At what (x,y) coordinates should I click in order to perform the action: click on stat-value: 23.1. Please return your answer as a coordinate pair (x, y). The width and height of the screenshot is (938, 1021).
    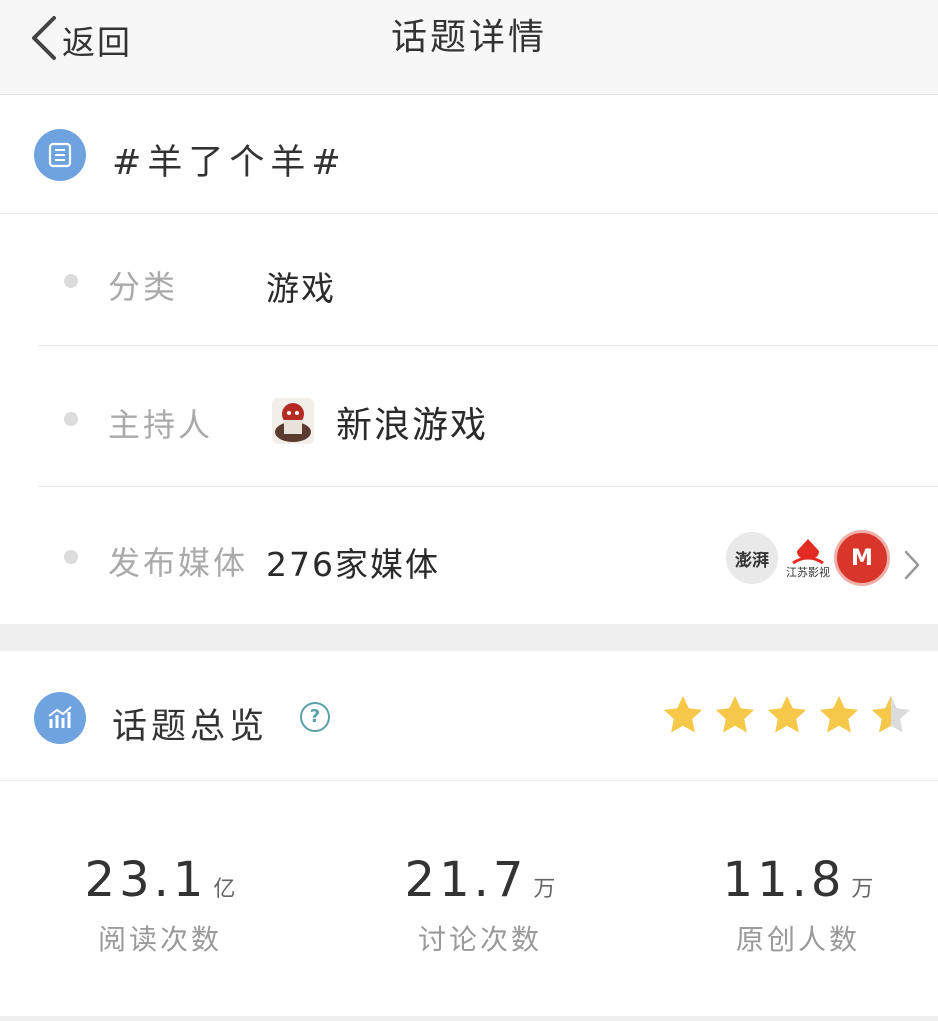
    Looking at the image, I should click on (146, 880).